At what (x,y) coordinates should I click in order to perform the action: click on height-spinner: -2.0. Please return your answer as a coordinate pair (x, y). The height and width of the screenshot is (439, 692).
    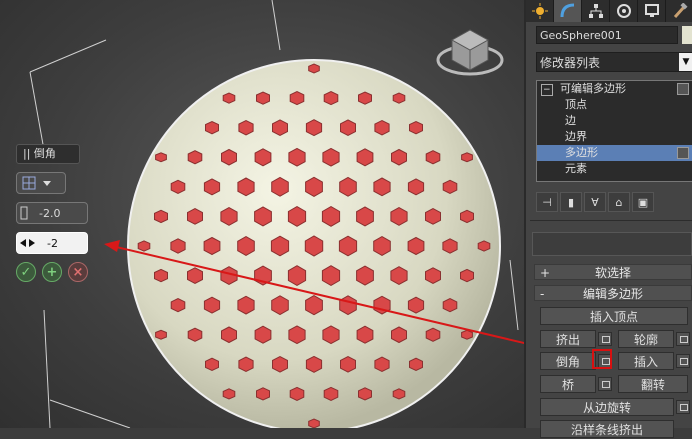
    Looking at the image, I should click on (52, 213).